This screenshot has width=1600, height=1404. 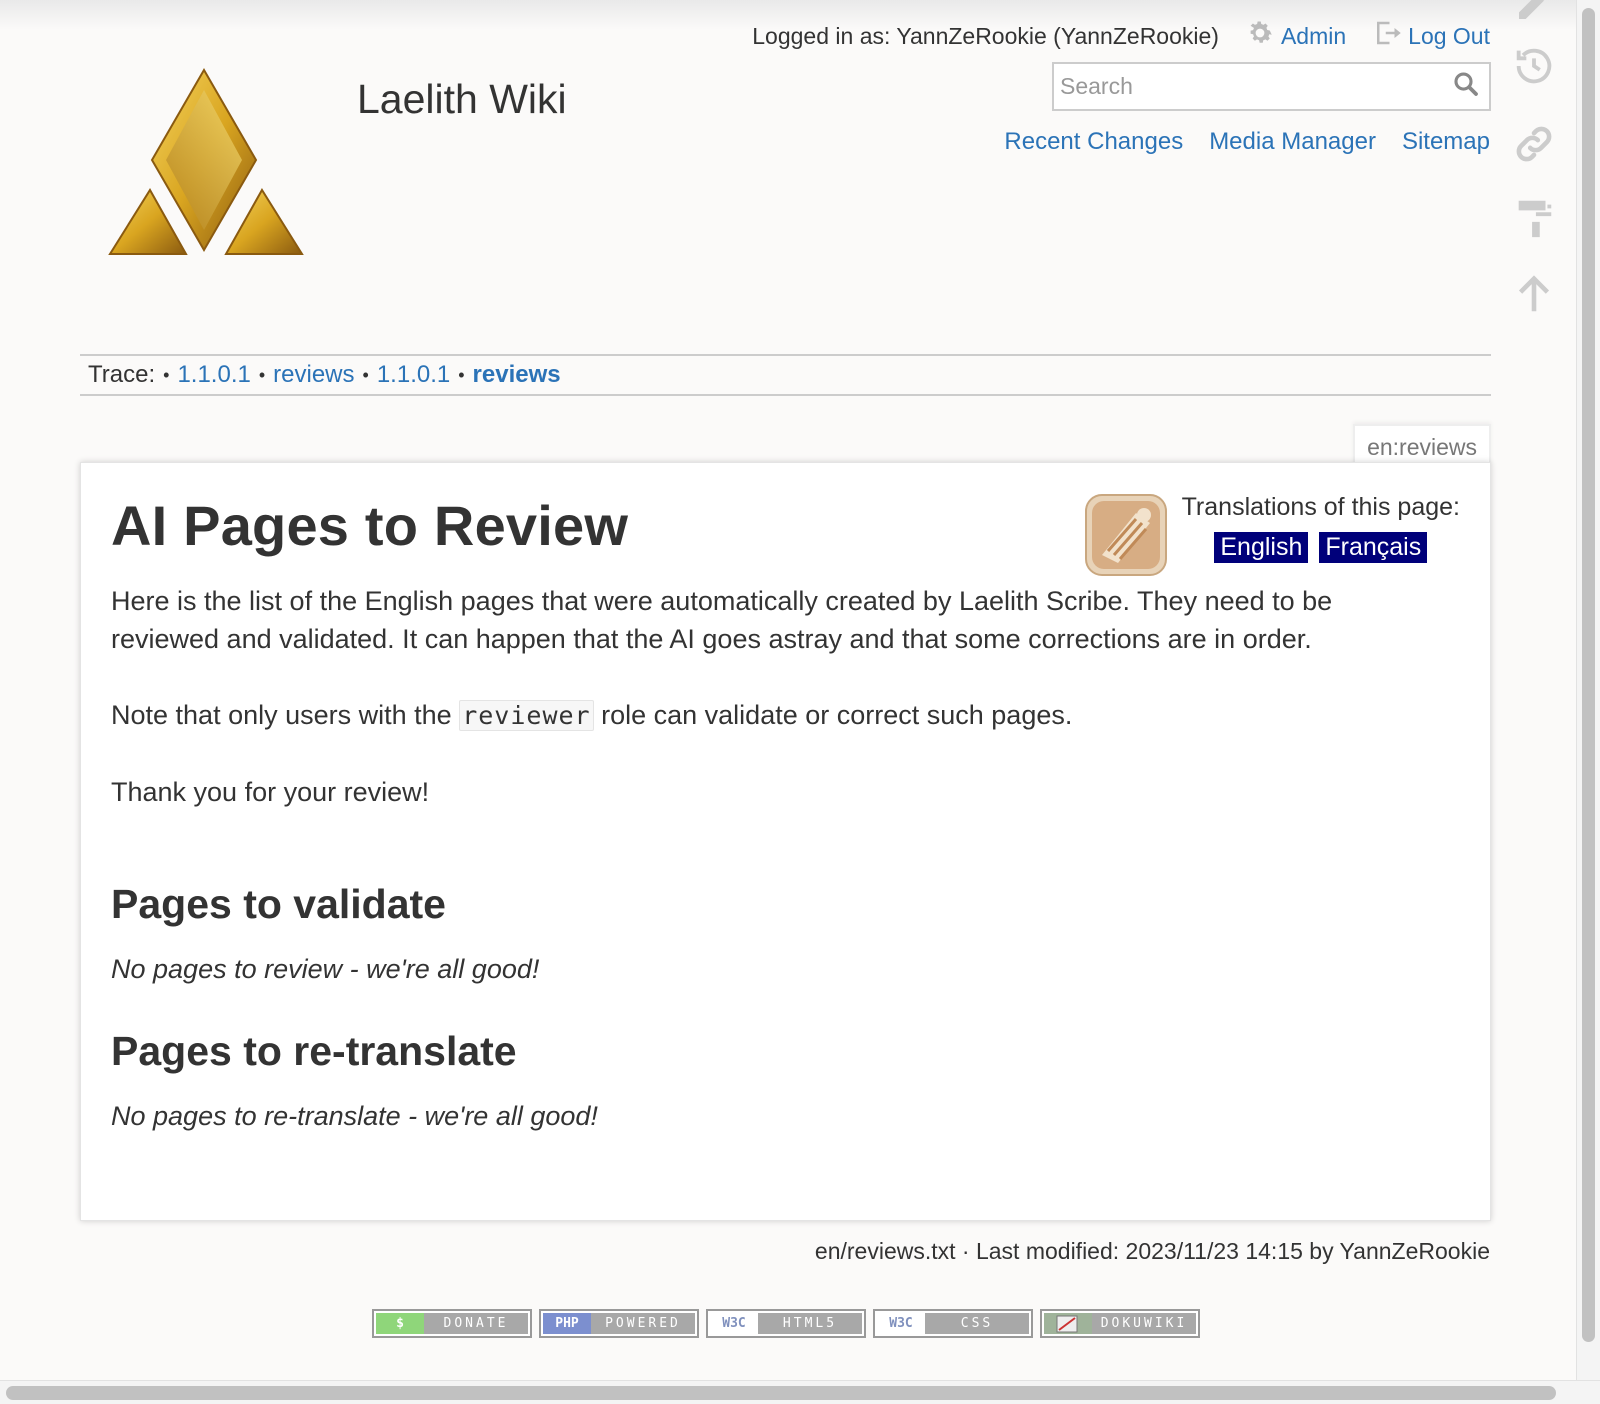 I want to click on admin-link: Admin, so click(x=1295, y=36).